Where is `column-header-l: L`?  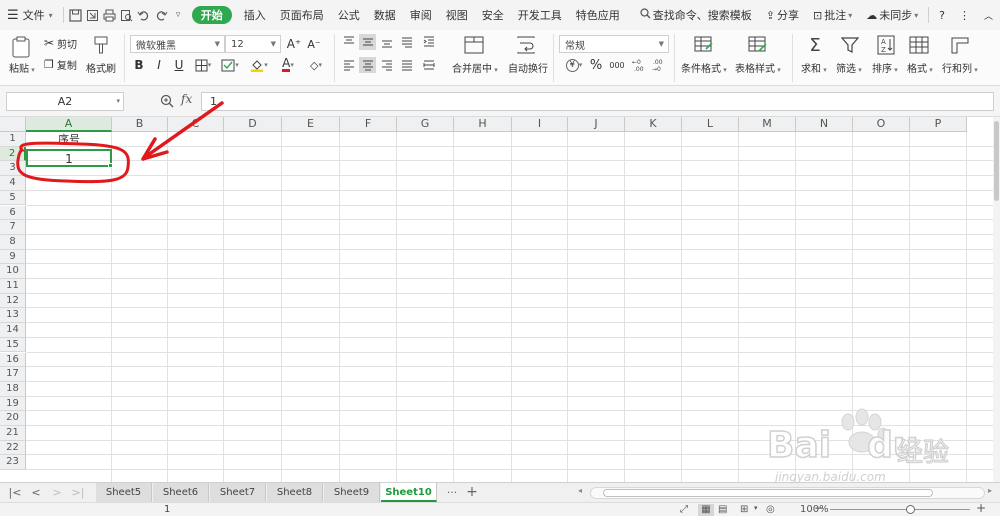 column-header-l: L is located at coordinates (710, 124).